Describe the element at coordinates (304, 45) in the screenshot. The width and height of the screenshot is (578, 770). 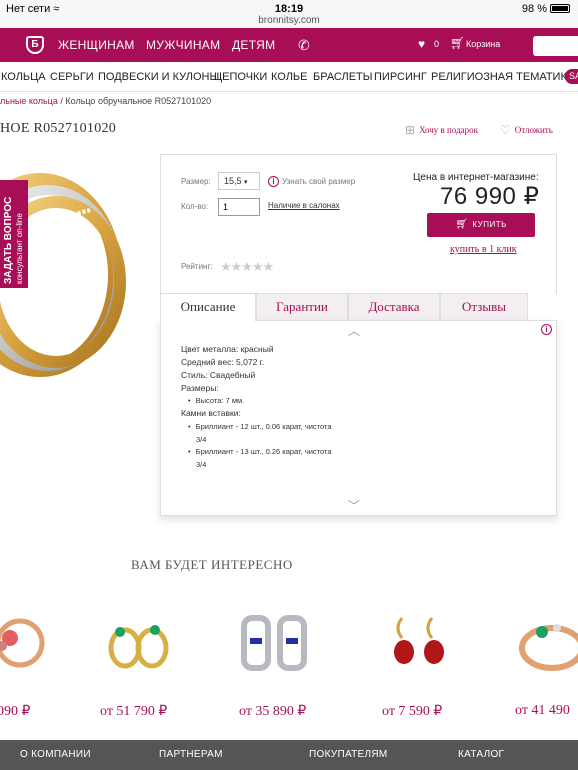
I see `phone-icon: ✆` at that location.